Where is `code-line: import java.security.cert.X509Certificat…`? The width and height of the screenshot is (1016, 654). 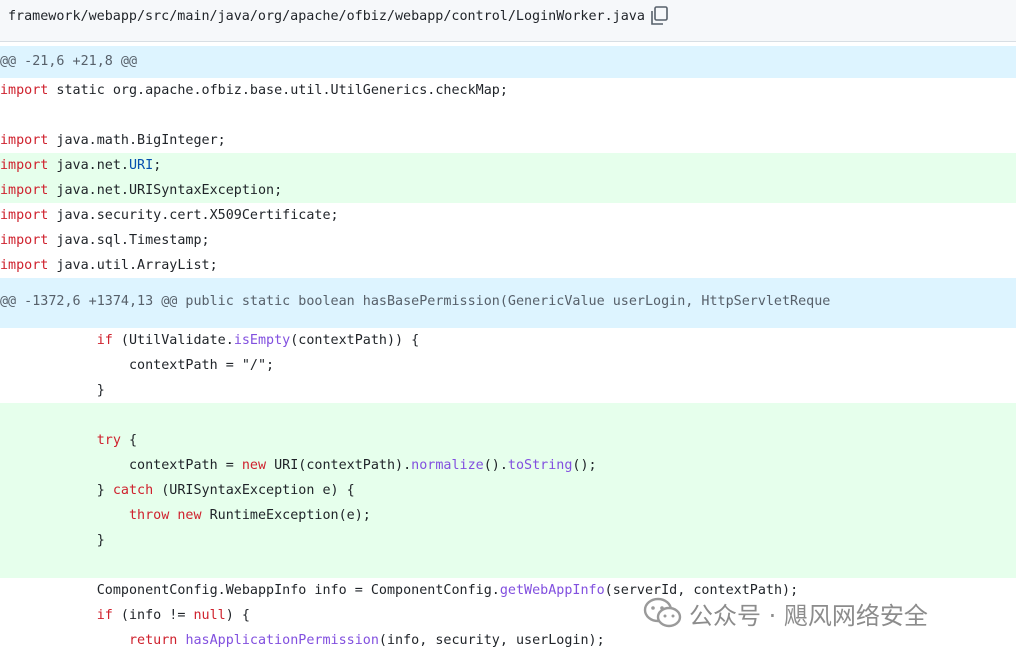
code-line: import java.security.cert.X509Certificat… is located at coordinates (169, 215).